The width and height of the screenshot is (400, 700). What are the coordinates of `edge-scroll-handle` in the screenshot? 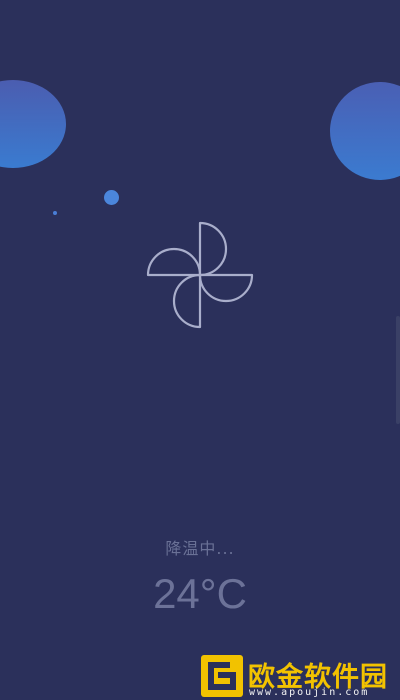 It's located at (398, 370).